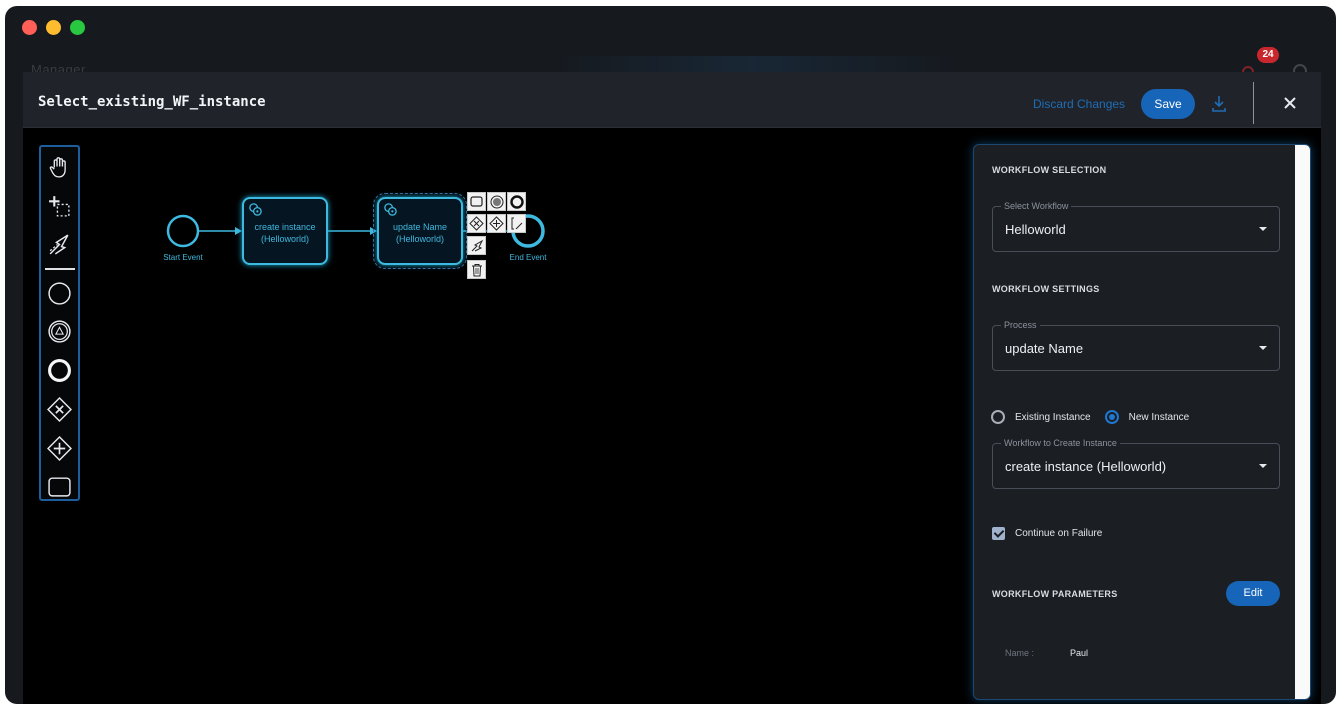 This screenshot has width=1341, height=704. I want to click on select-workflow-value: Helloworld, so click(1035, 229).